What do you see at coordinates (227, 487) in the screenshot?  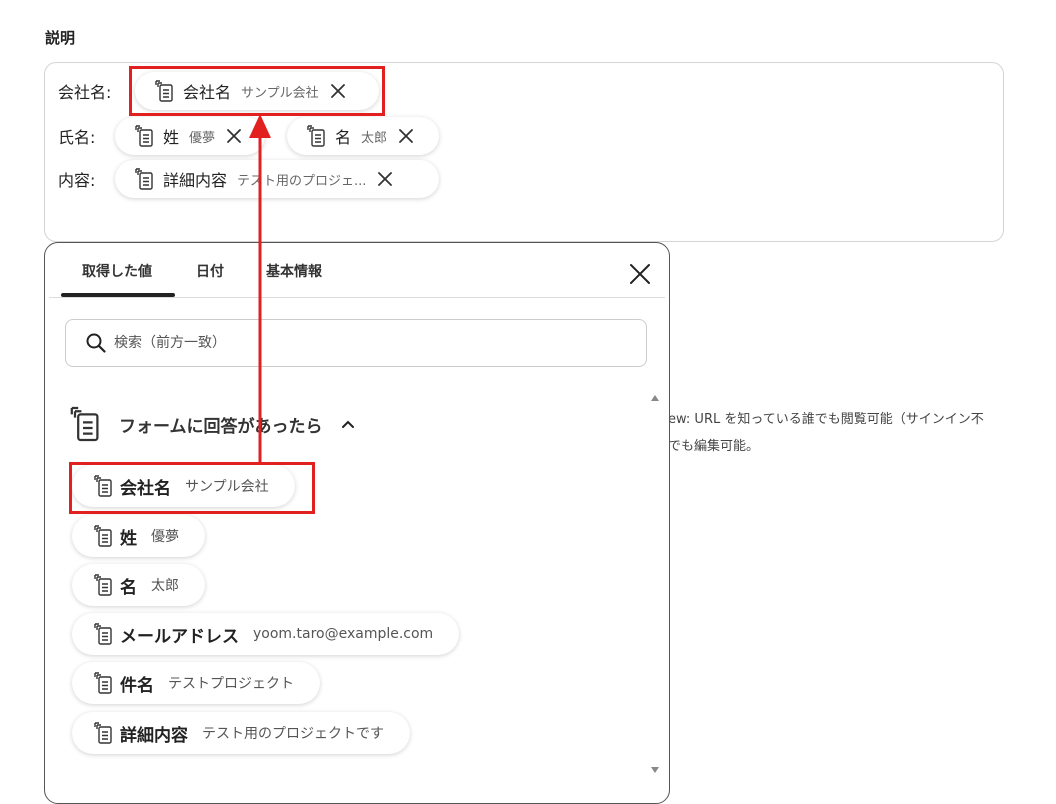 I see `option-value: サンプル会社` at bounding box center [227, 487].